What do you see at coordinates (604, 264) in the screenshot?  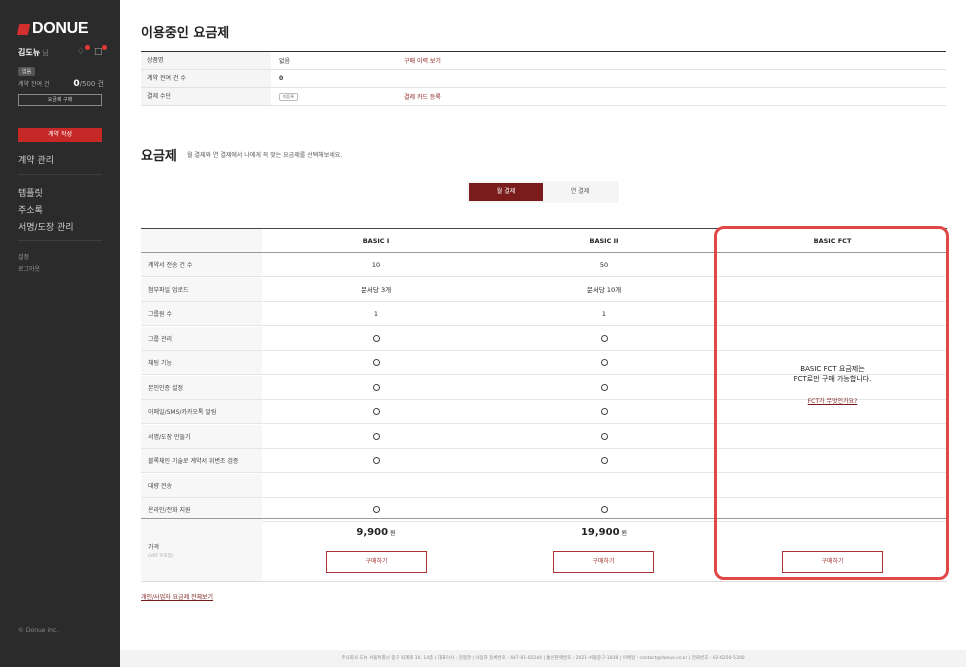 I see `feature-value: 50` at bounding box center [604, 264].